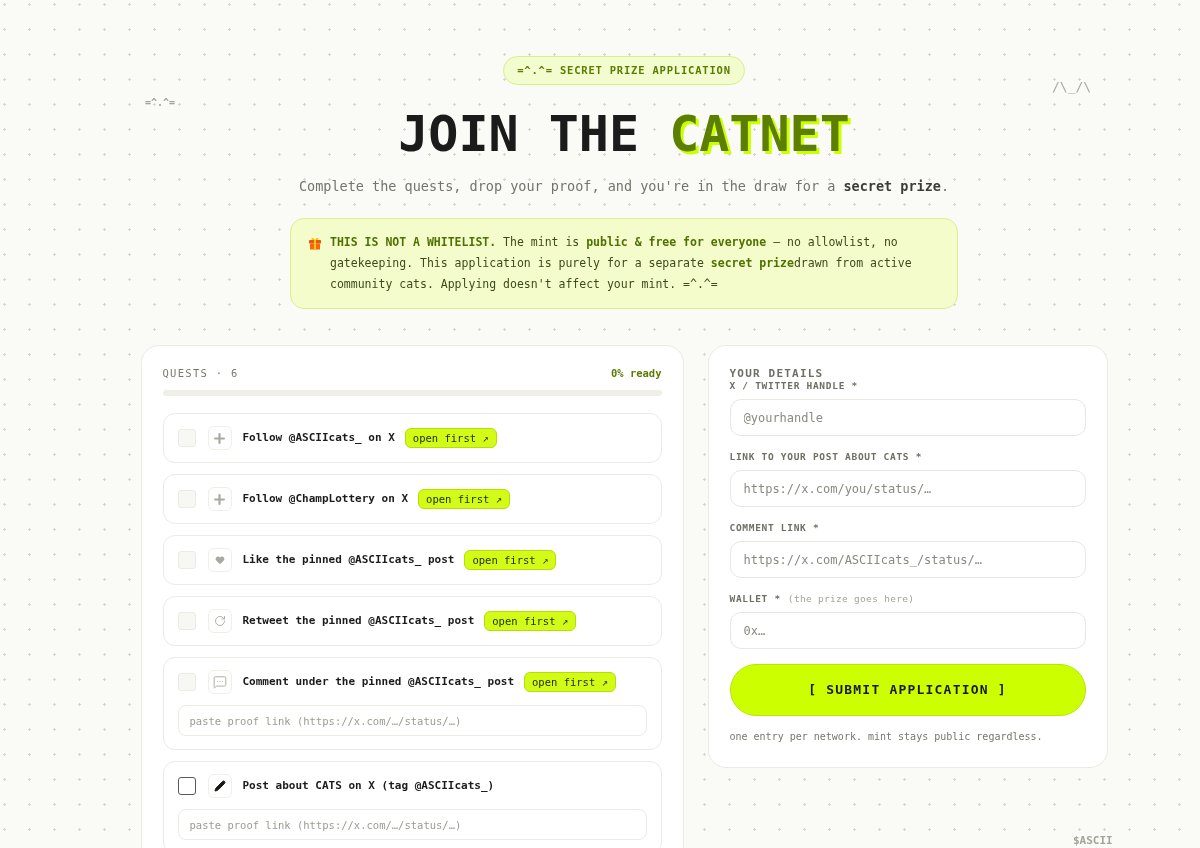 The image size is (1200, 848). What do you see at coordinates (886, 737) in the screenshot?
I see `footnote-text: one entry per network. mint stays public regardless.` at bounding box center [886, 737].